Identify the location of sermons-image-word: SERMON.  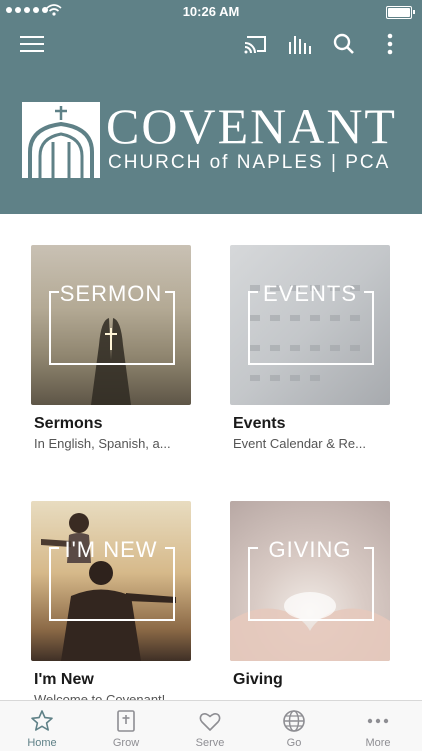
(111, 293).